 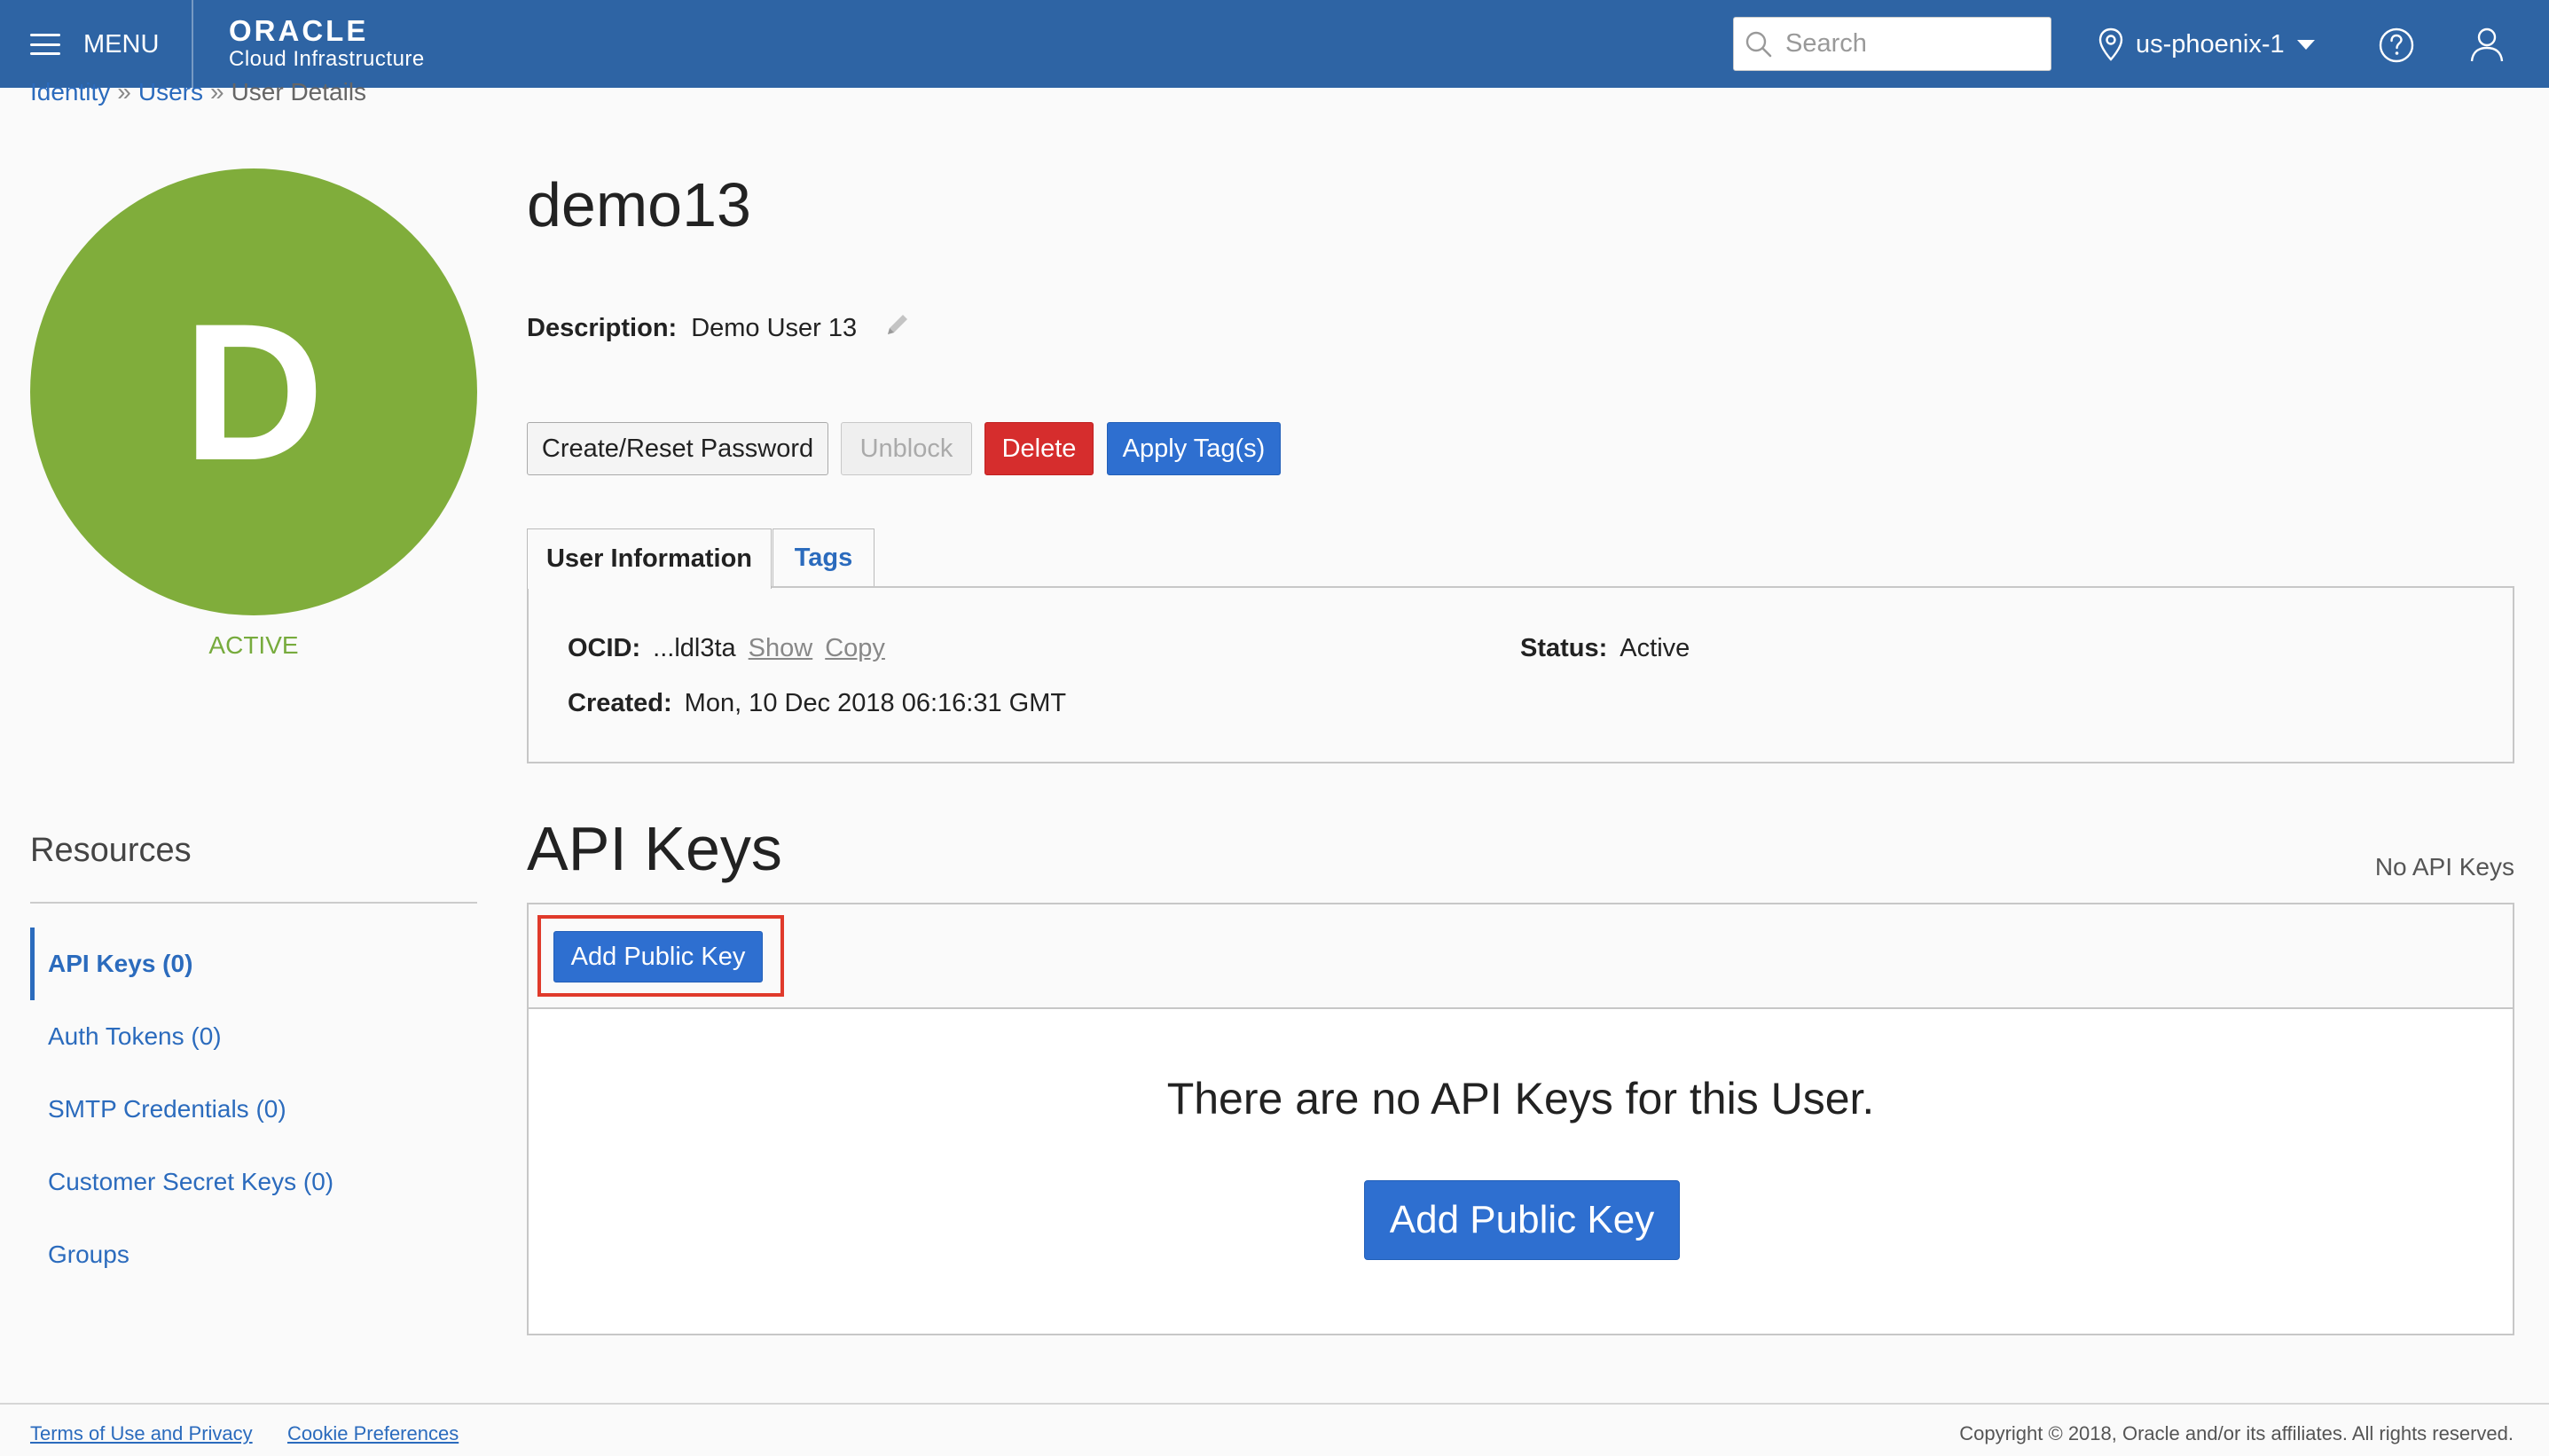 I want to click on brand-logo-text: ORACLE, so click(x=299, y=30).